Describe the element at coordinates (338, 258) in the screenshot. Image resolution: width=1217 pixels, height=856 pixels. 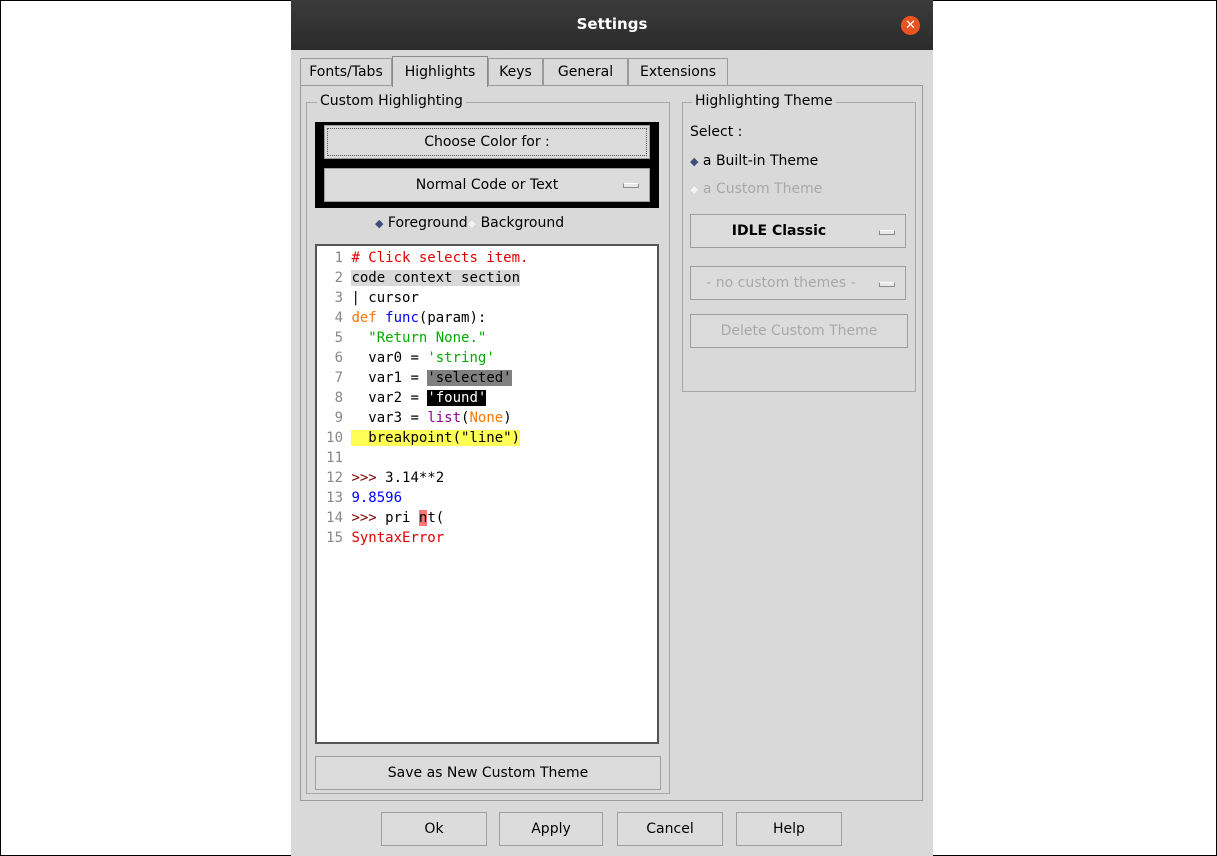
I see `line-number: 1` at that location.